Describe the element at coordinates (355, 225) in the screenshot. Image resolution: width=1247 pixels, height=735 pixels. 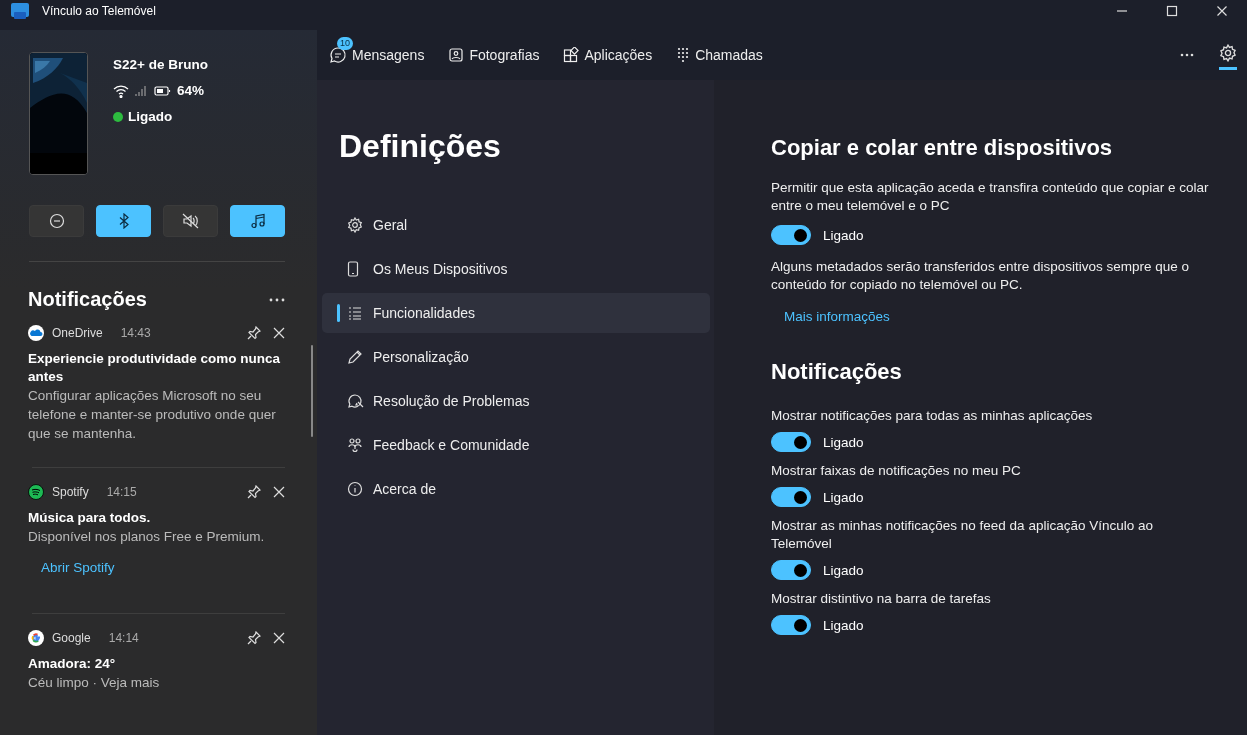
I see `settings-icon` at that location.